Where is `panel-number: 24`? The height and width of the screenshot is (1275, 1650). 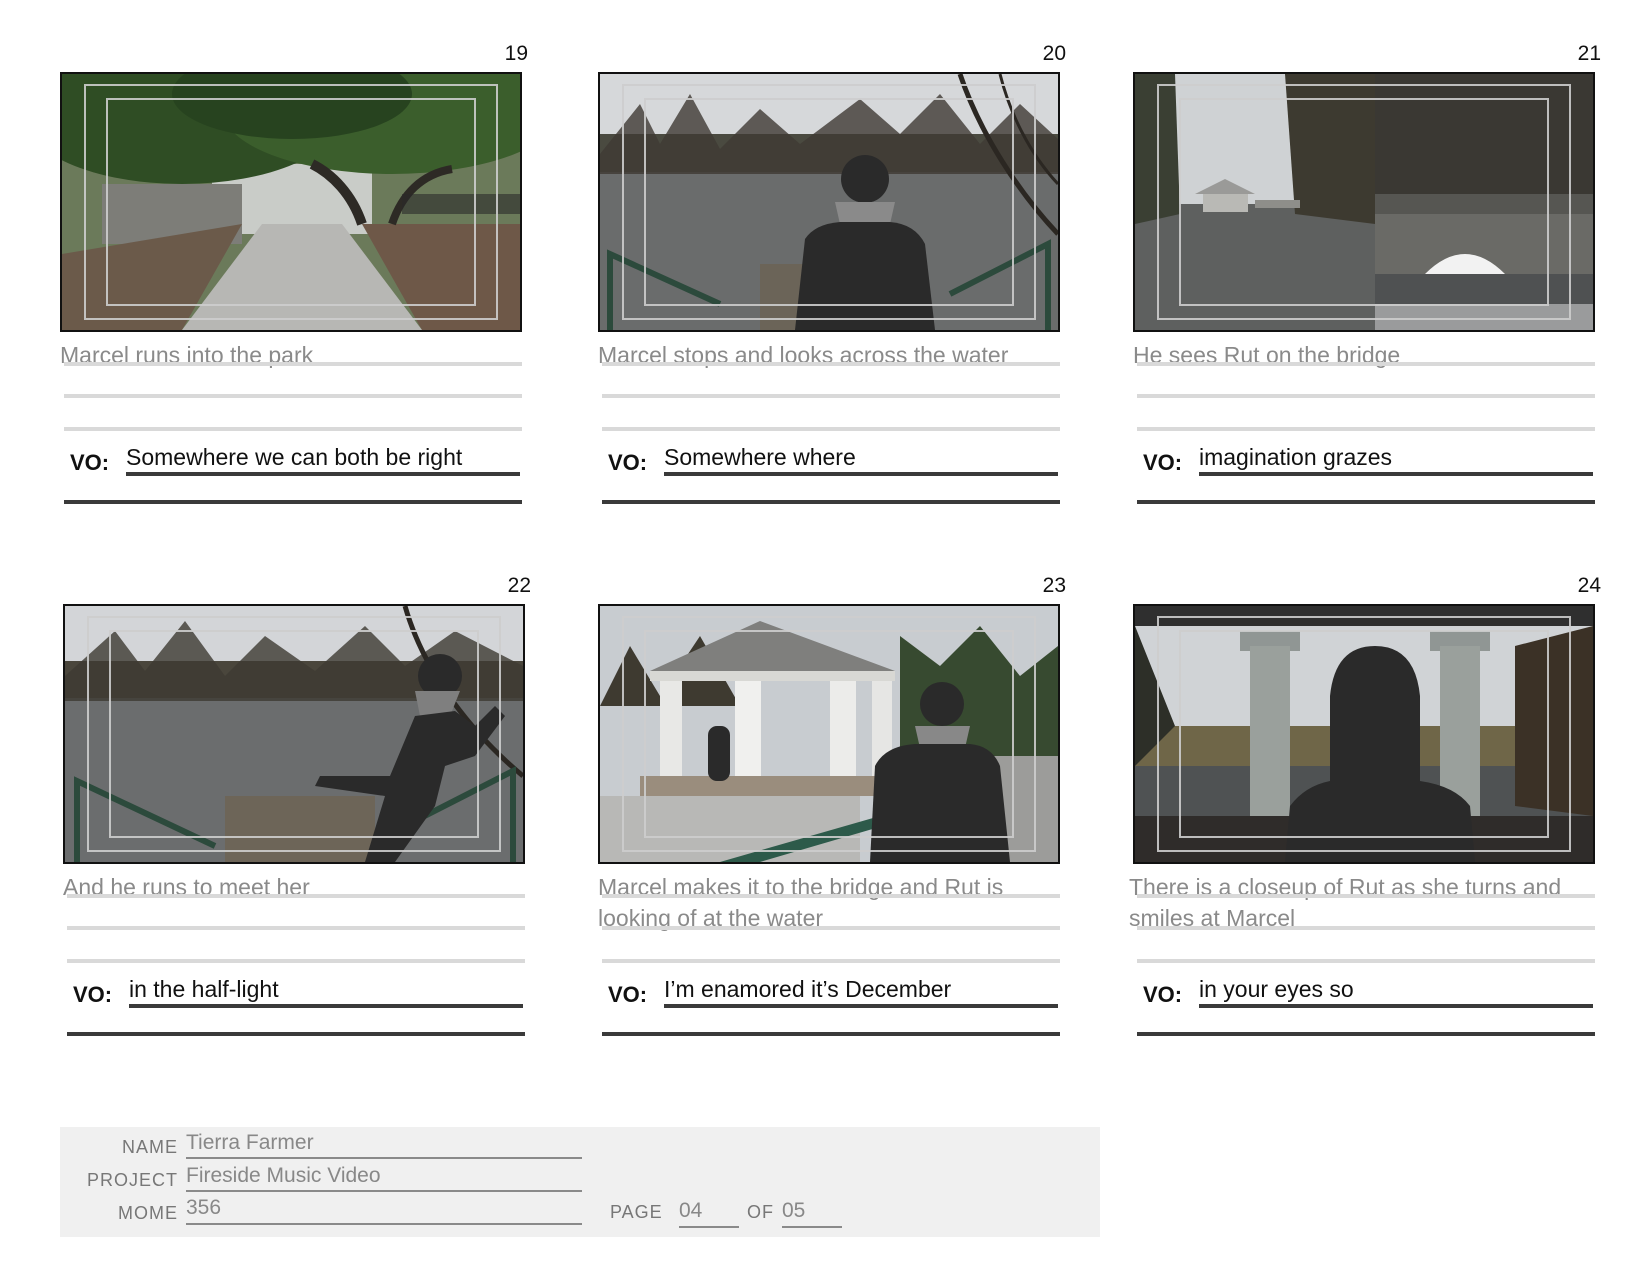
panel-number: 24 is located at coordinates (1589, 585).